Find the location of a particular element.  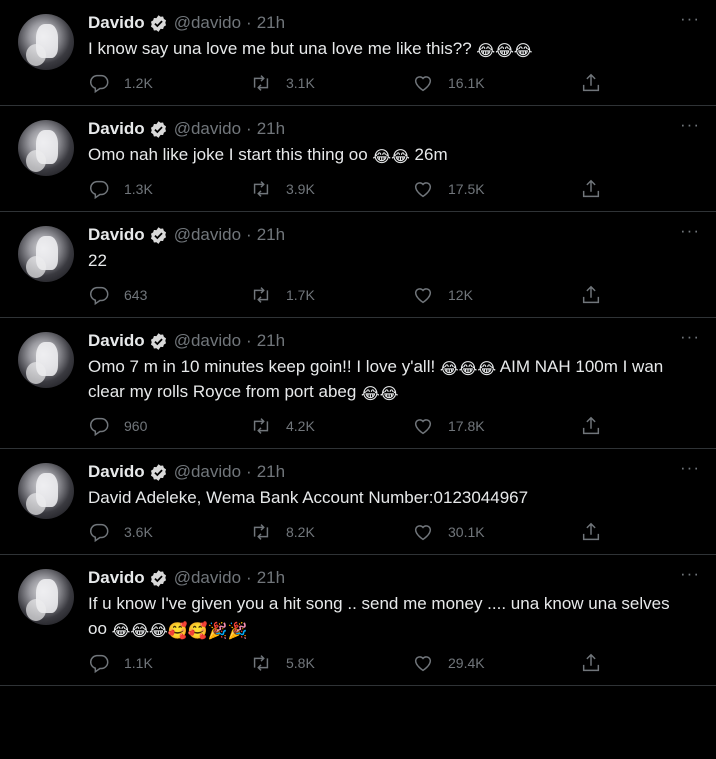

retweet-count: 3.9K is located at coordinates (300, 189).